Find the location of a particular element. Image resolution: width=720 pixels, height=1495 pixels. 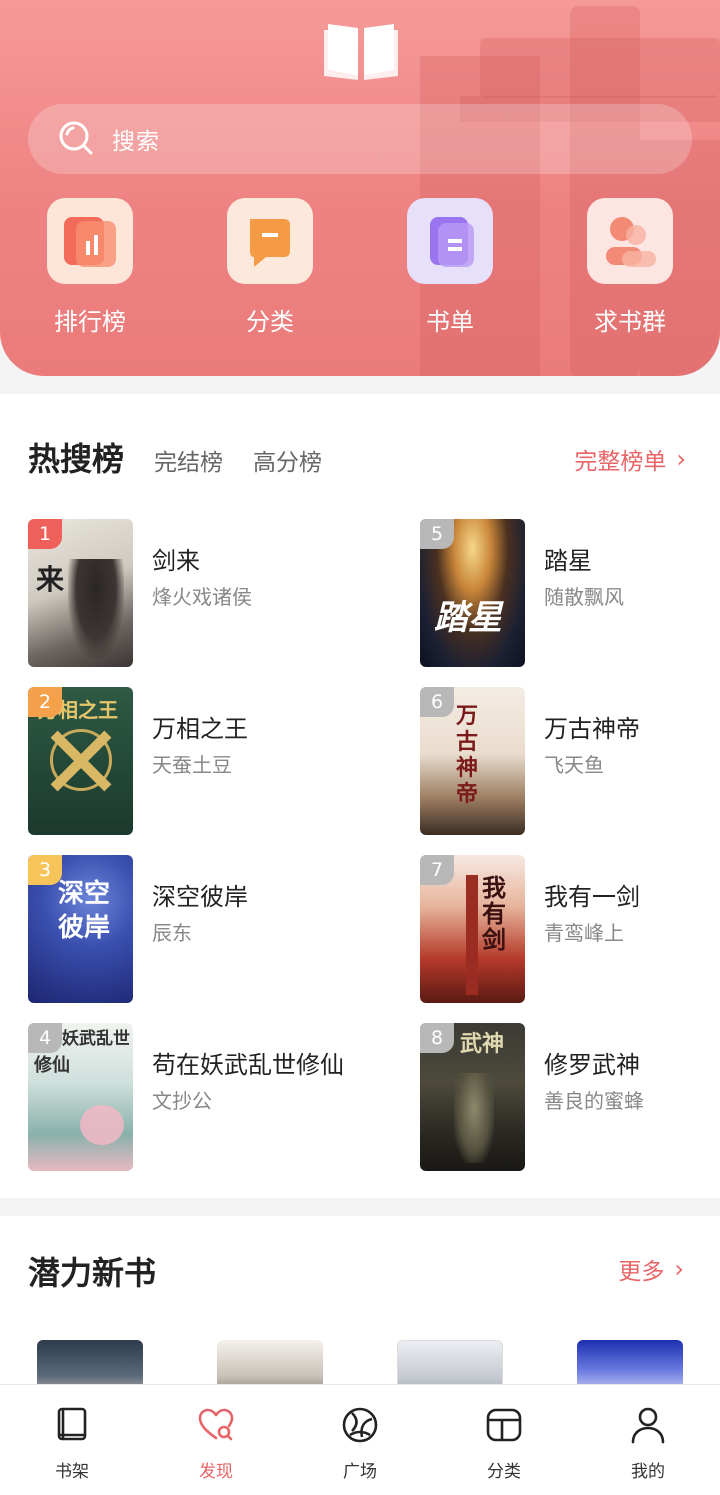

rank-badge: 3 is located at coordinates (45, 870).